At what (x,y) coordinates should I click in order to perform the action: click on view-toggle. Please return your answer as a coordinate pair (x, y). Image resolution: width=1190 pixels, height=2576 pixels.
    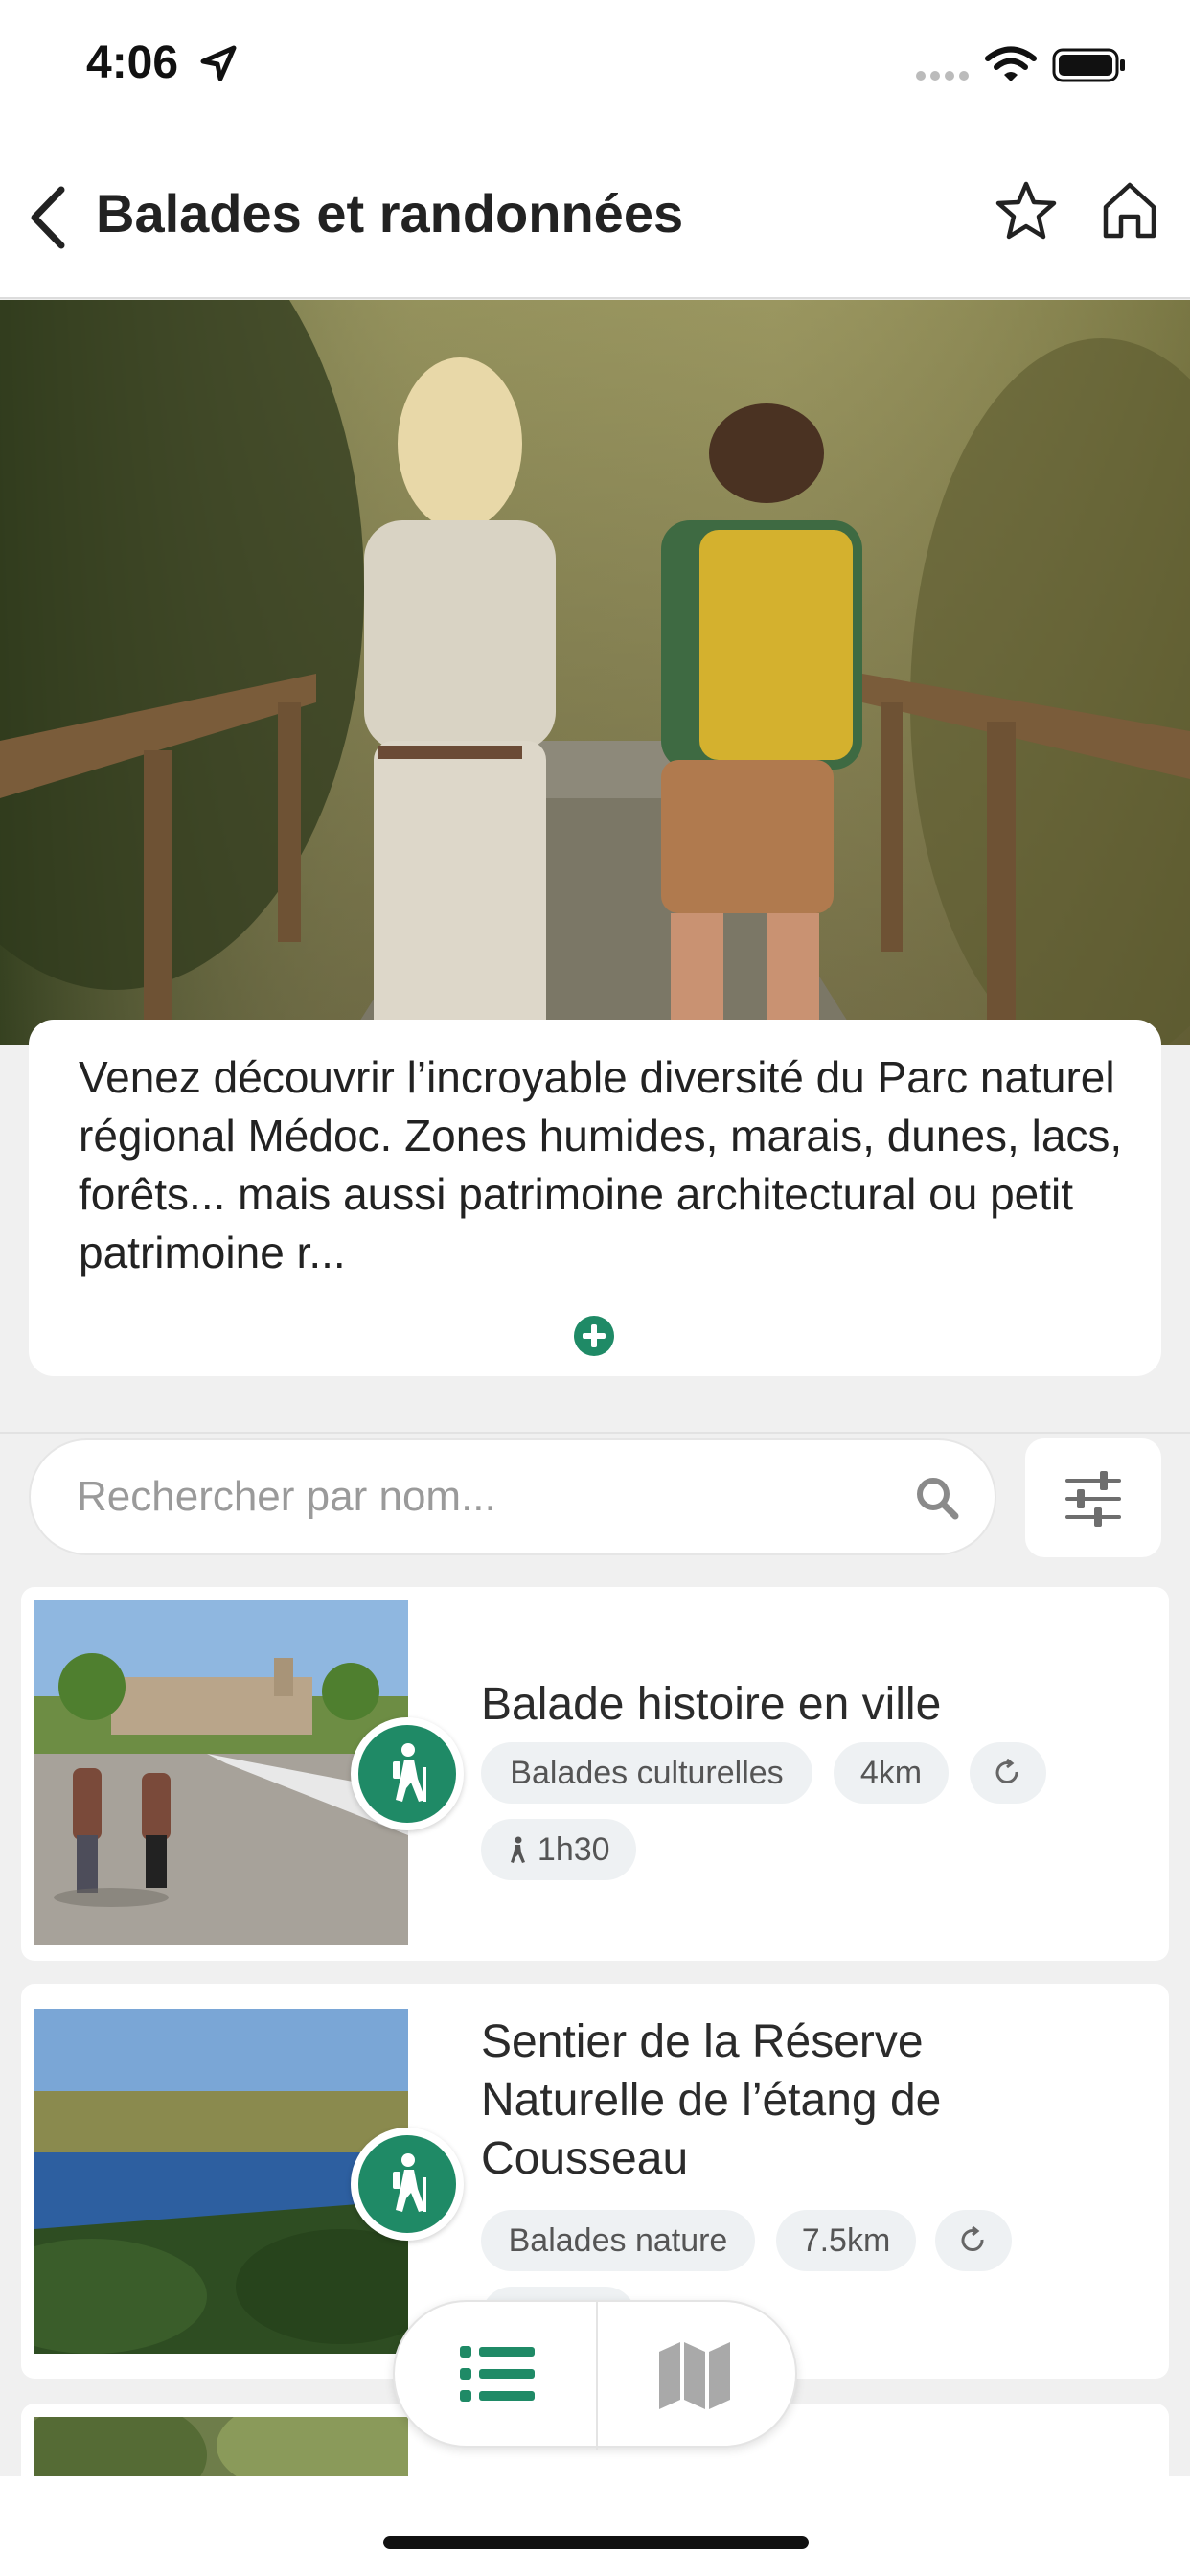
    Looking at the image, I should click on (595, 2375).